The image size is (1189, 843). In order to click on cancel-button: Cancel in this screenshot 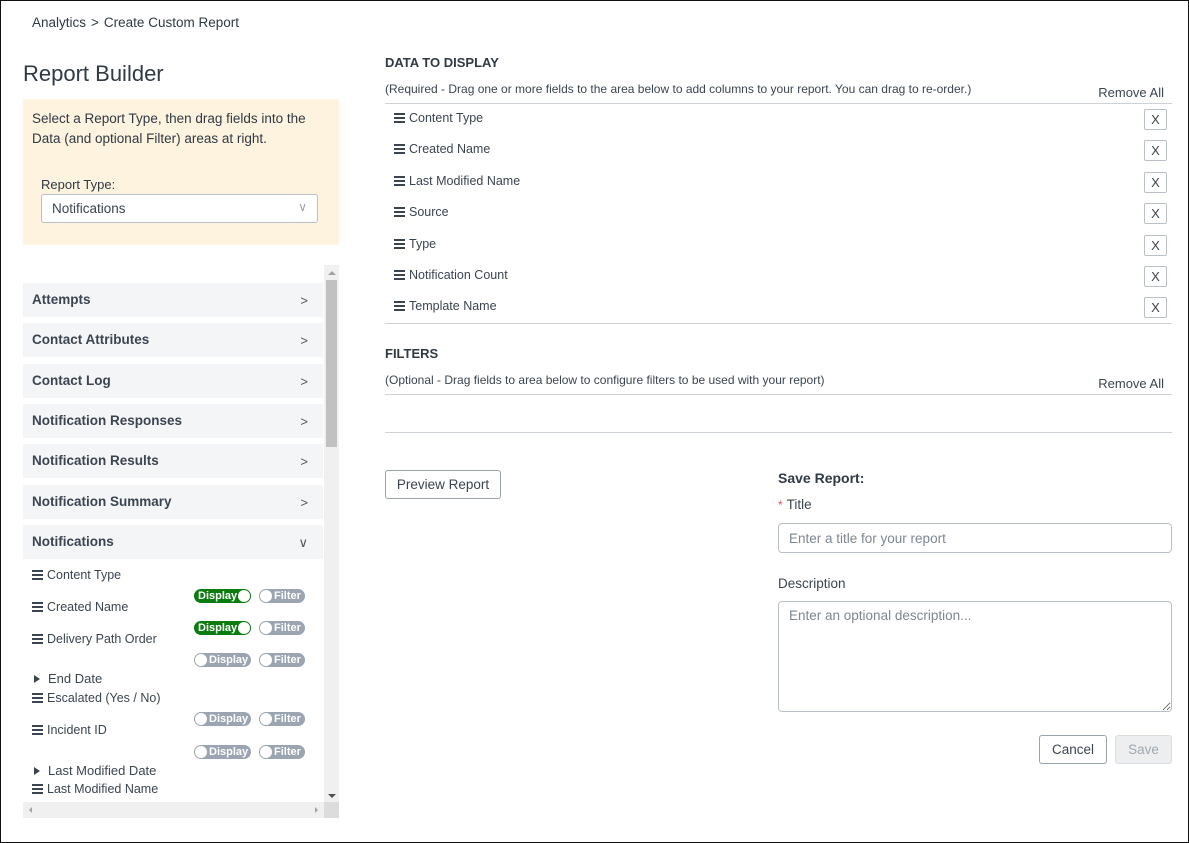, I will do `click(1073, 749)`.